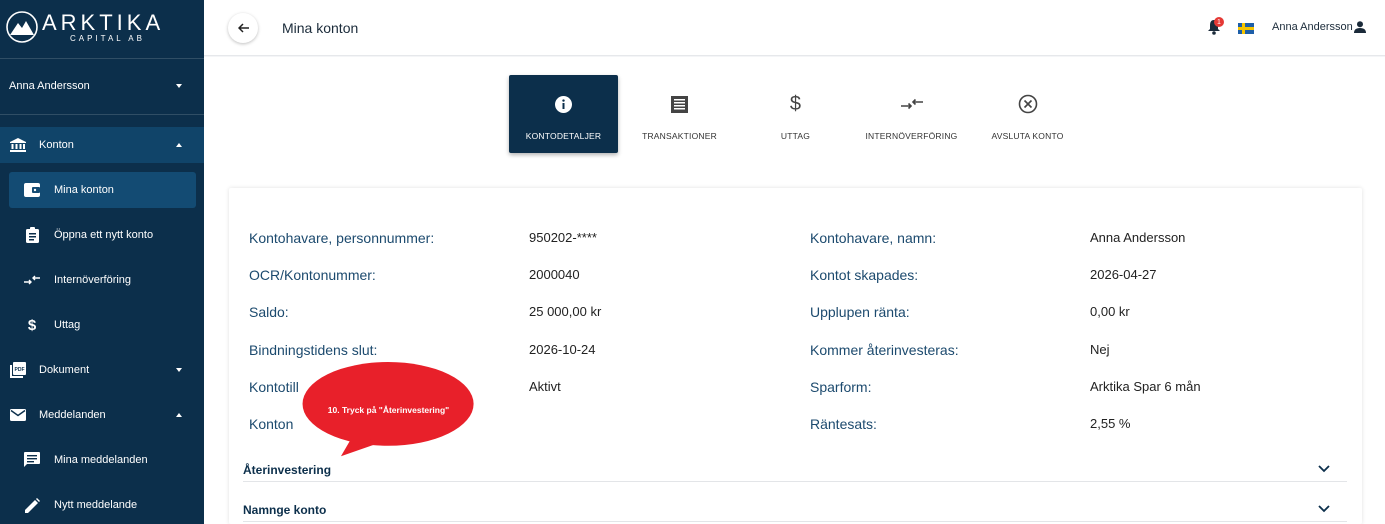 The width and height of the screenshot is (1385, 524). I want to click on tab-label: INTERNÖVERFÖRING, so click(911, 136).